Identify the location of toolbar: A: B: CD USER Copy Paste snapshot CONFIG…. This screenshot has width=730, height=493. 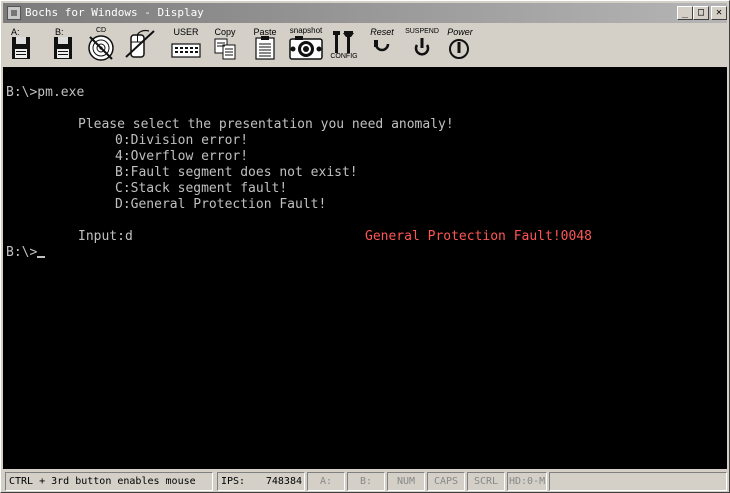
(365, 45).